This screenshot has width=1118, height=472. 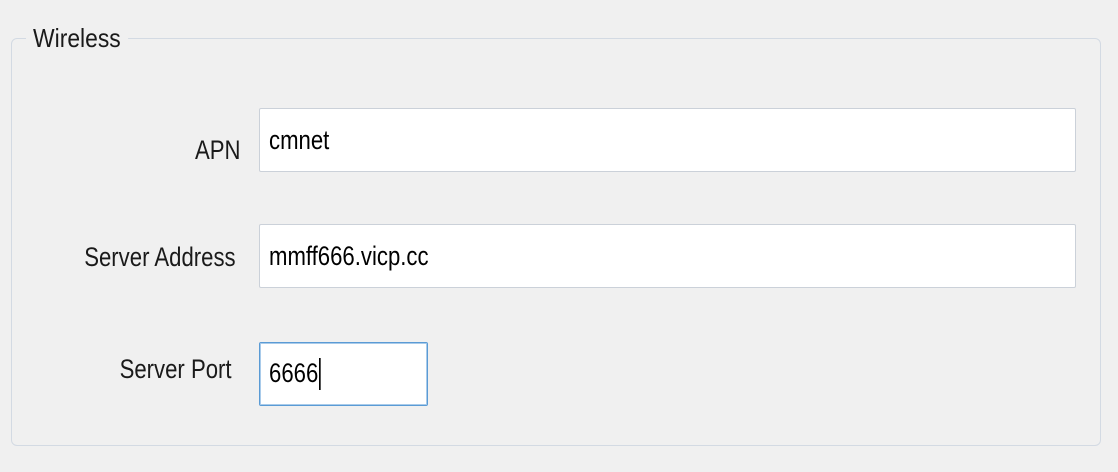 What do you see at coordinates (160, 257) in the screenshot?
I see `server-address-label: Server Address` at bounding box center [160, 257].